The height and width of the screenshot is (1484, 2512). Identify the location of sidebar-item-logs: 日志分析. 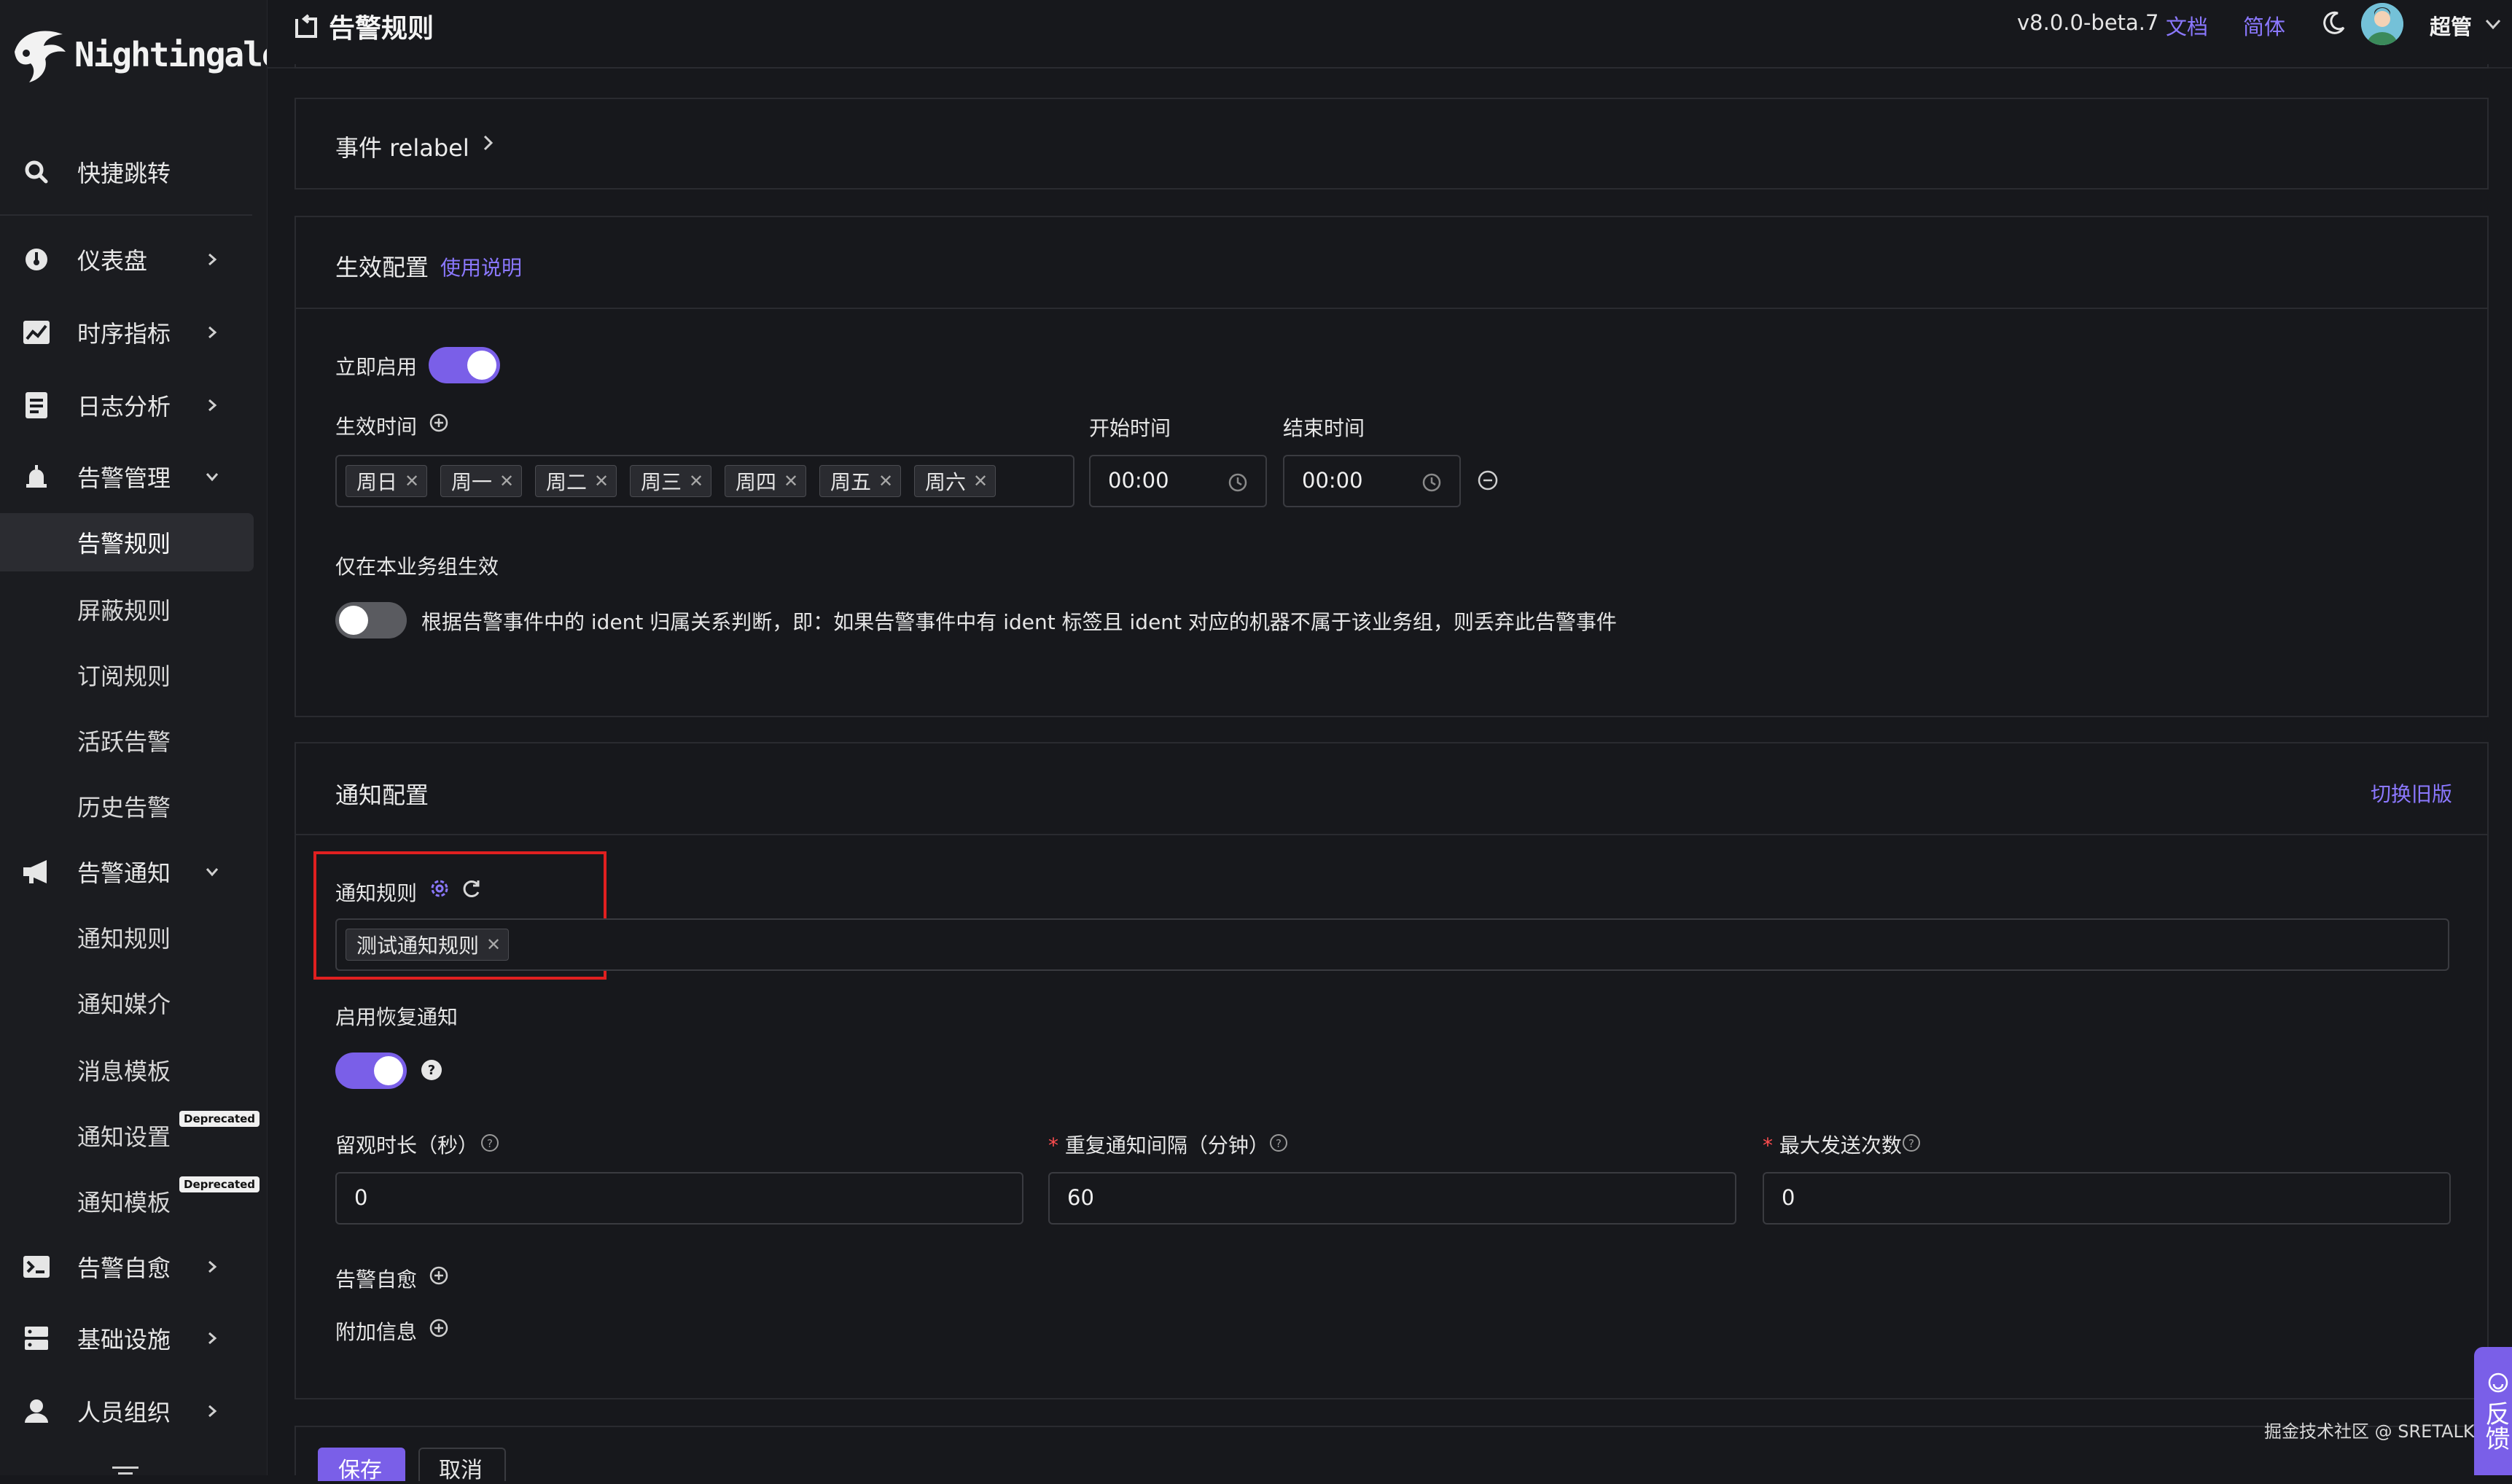
(133, 405).